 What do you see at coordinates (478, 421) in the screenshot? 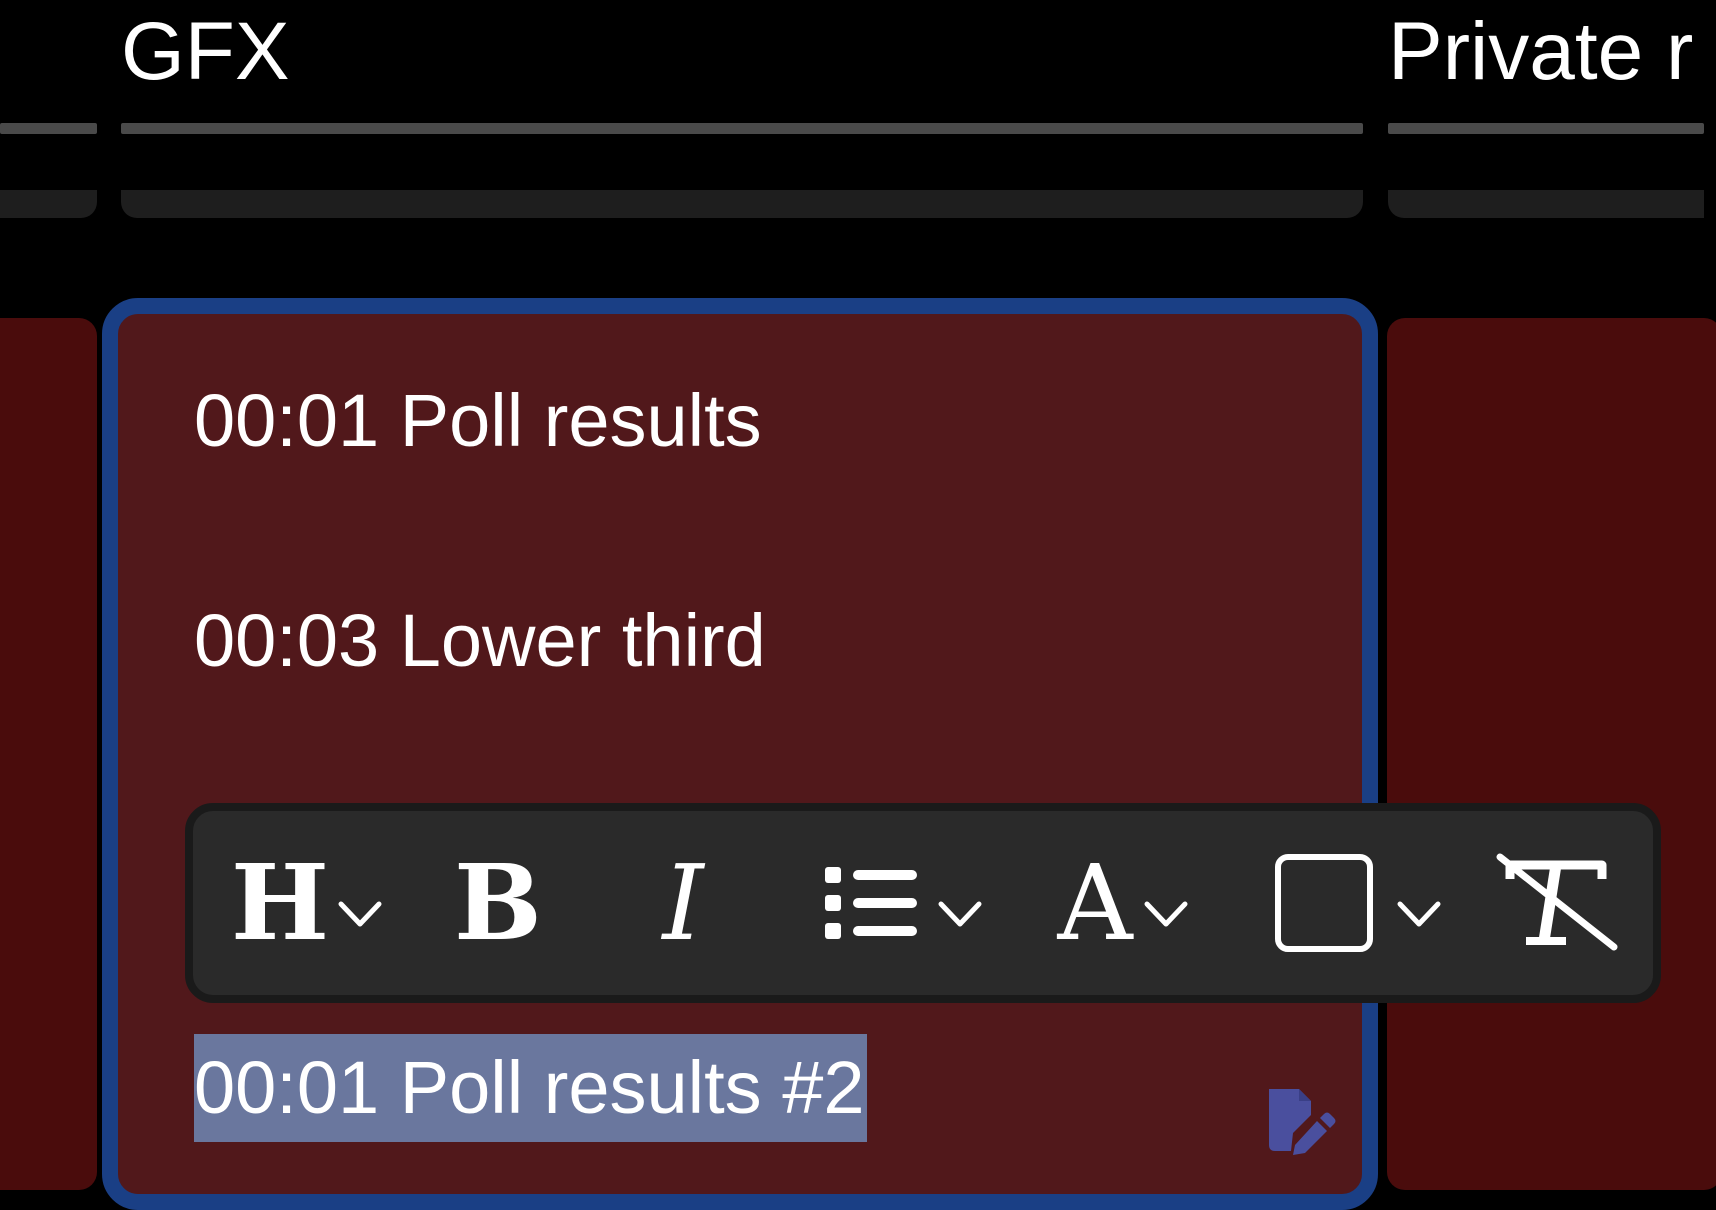
I see `cue-line: 00:01 Poll results` at bounding box center [478, 421].